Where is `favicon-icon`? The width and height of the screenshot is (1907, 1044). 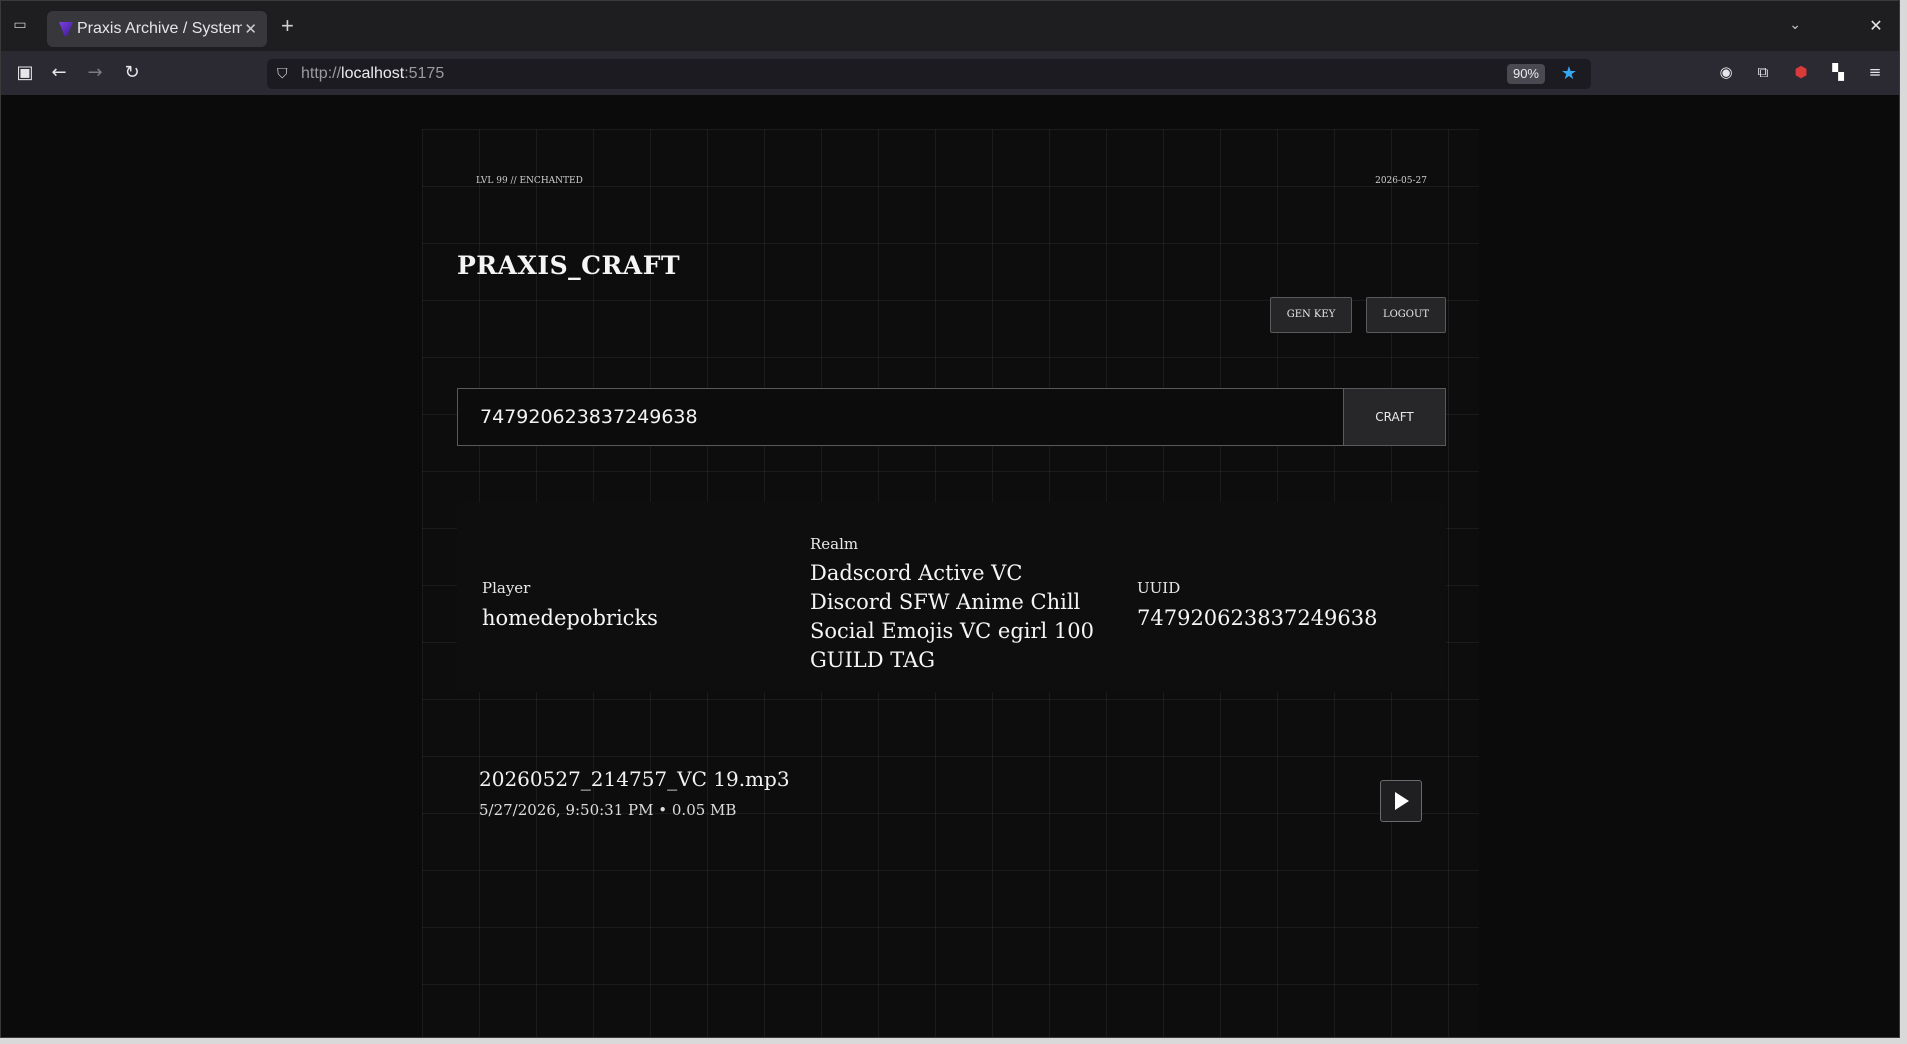
favicon-icon is located at coordinates (66, 29).